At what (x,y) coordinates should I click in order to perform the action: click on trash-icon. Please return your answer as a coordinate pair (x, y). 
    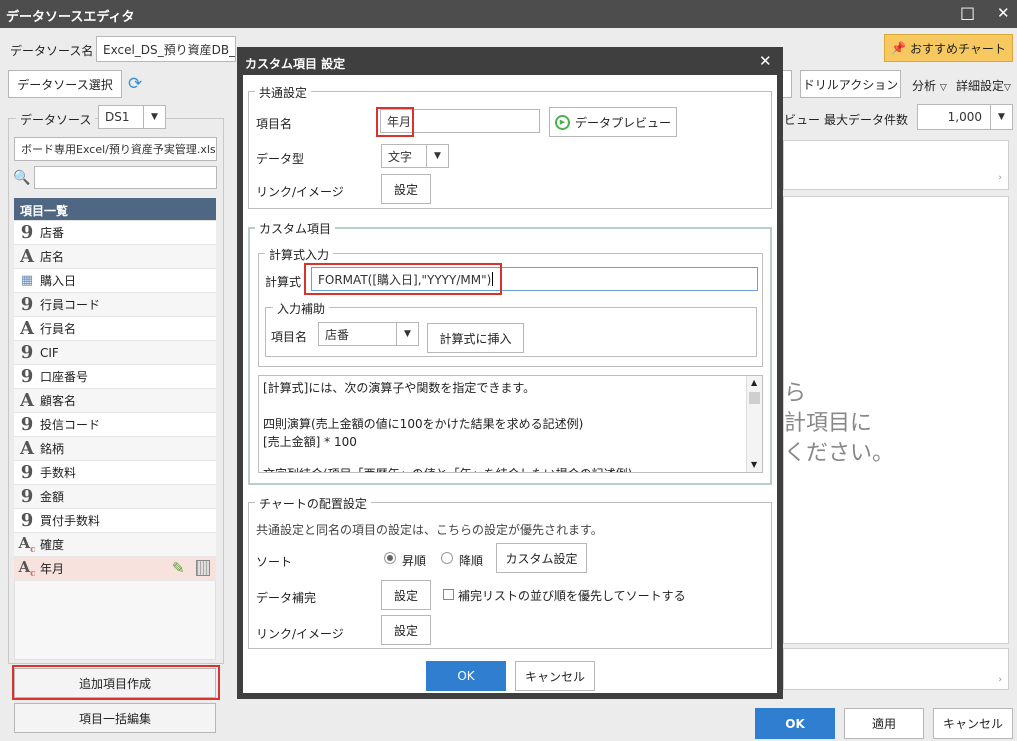
    Looking at the image, I should click on (203, 568).